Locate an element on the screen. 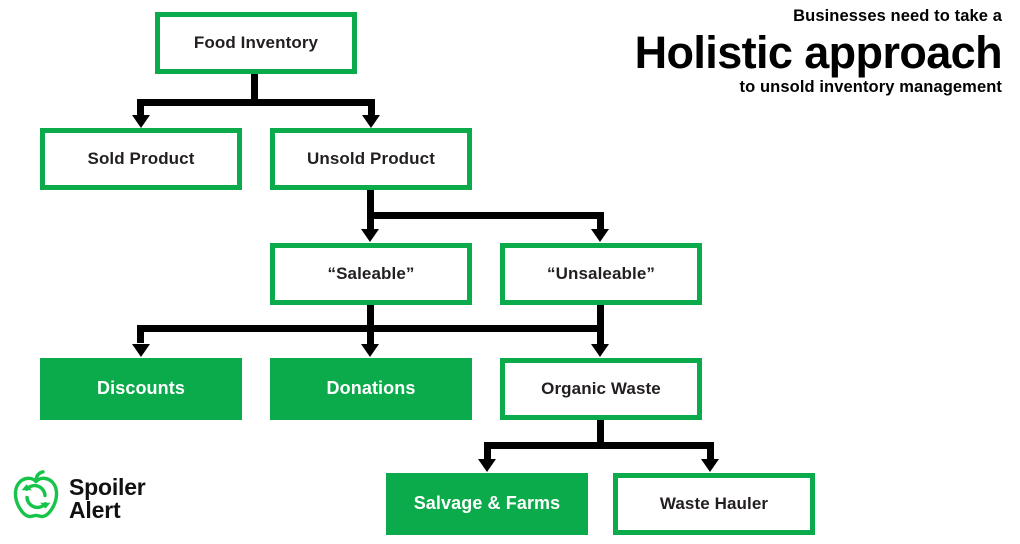 The width and height of the screenshot is (1020, 544). brand-logo: Spoiler Alert is located at coordinates (79, 498).